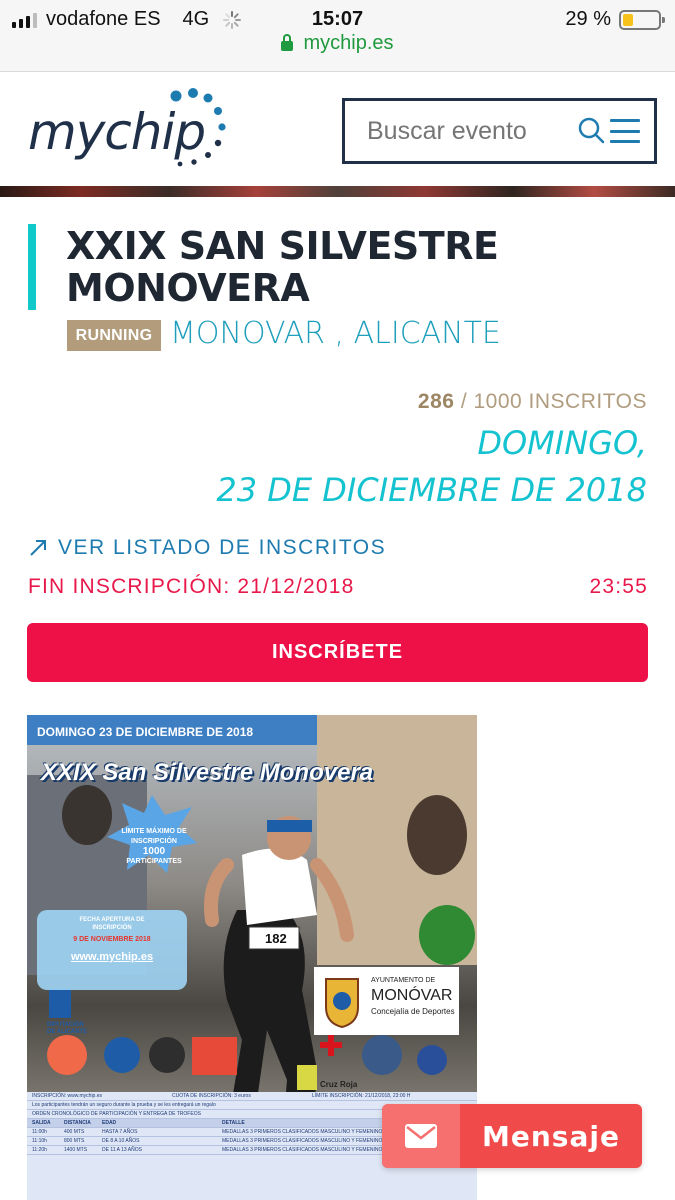 This screenshot has width=675, height=1200. I want to click on poster-table-cell: 11:00h, so click(39, 1132).